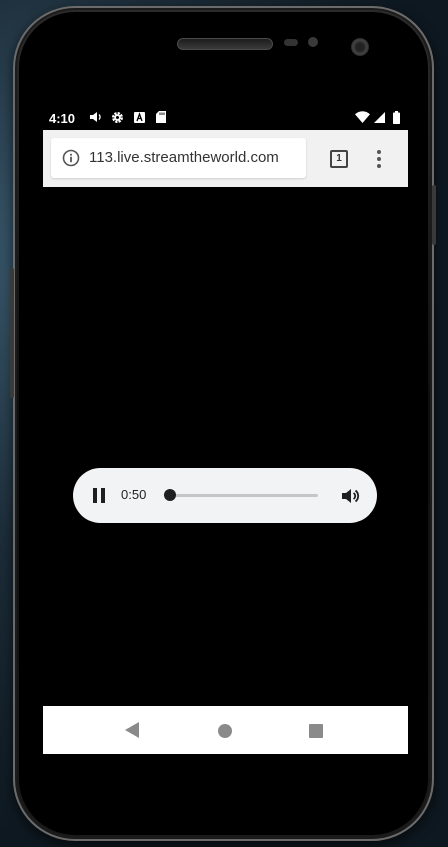 The width and height of the screenshot is (448, 847). What do you see at coordinates (161, 117) in the screenshot?
I see `sd-card-icon` at bounding box center [161, 117].